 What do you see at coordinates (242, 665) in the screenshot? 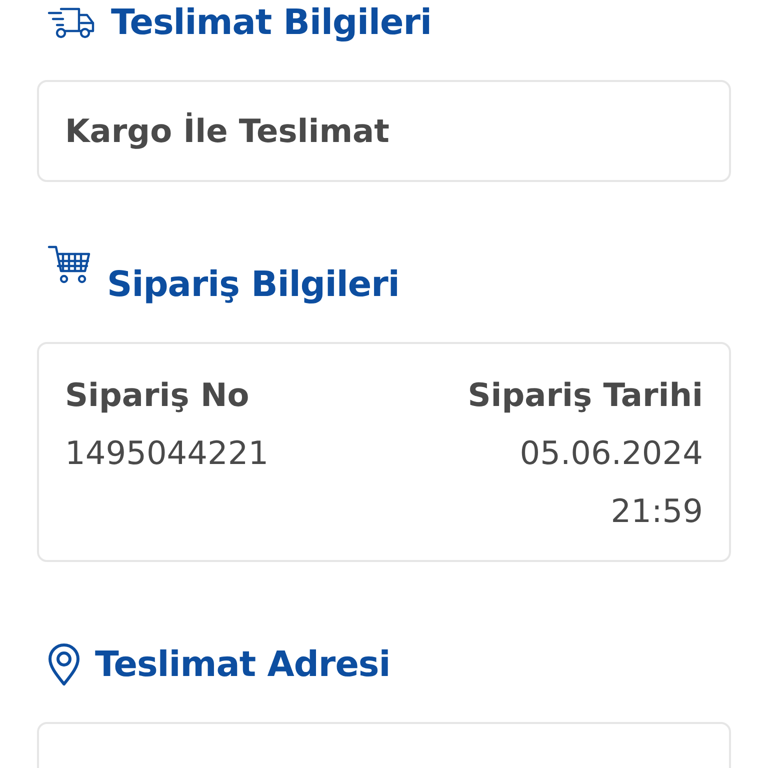
I see `section-title: Teslimat Adresi` at bounding box center [242, 665].